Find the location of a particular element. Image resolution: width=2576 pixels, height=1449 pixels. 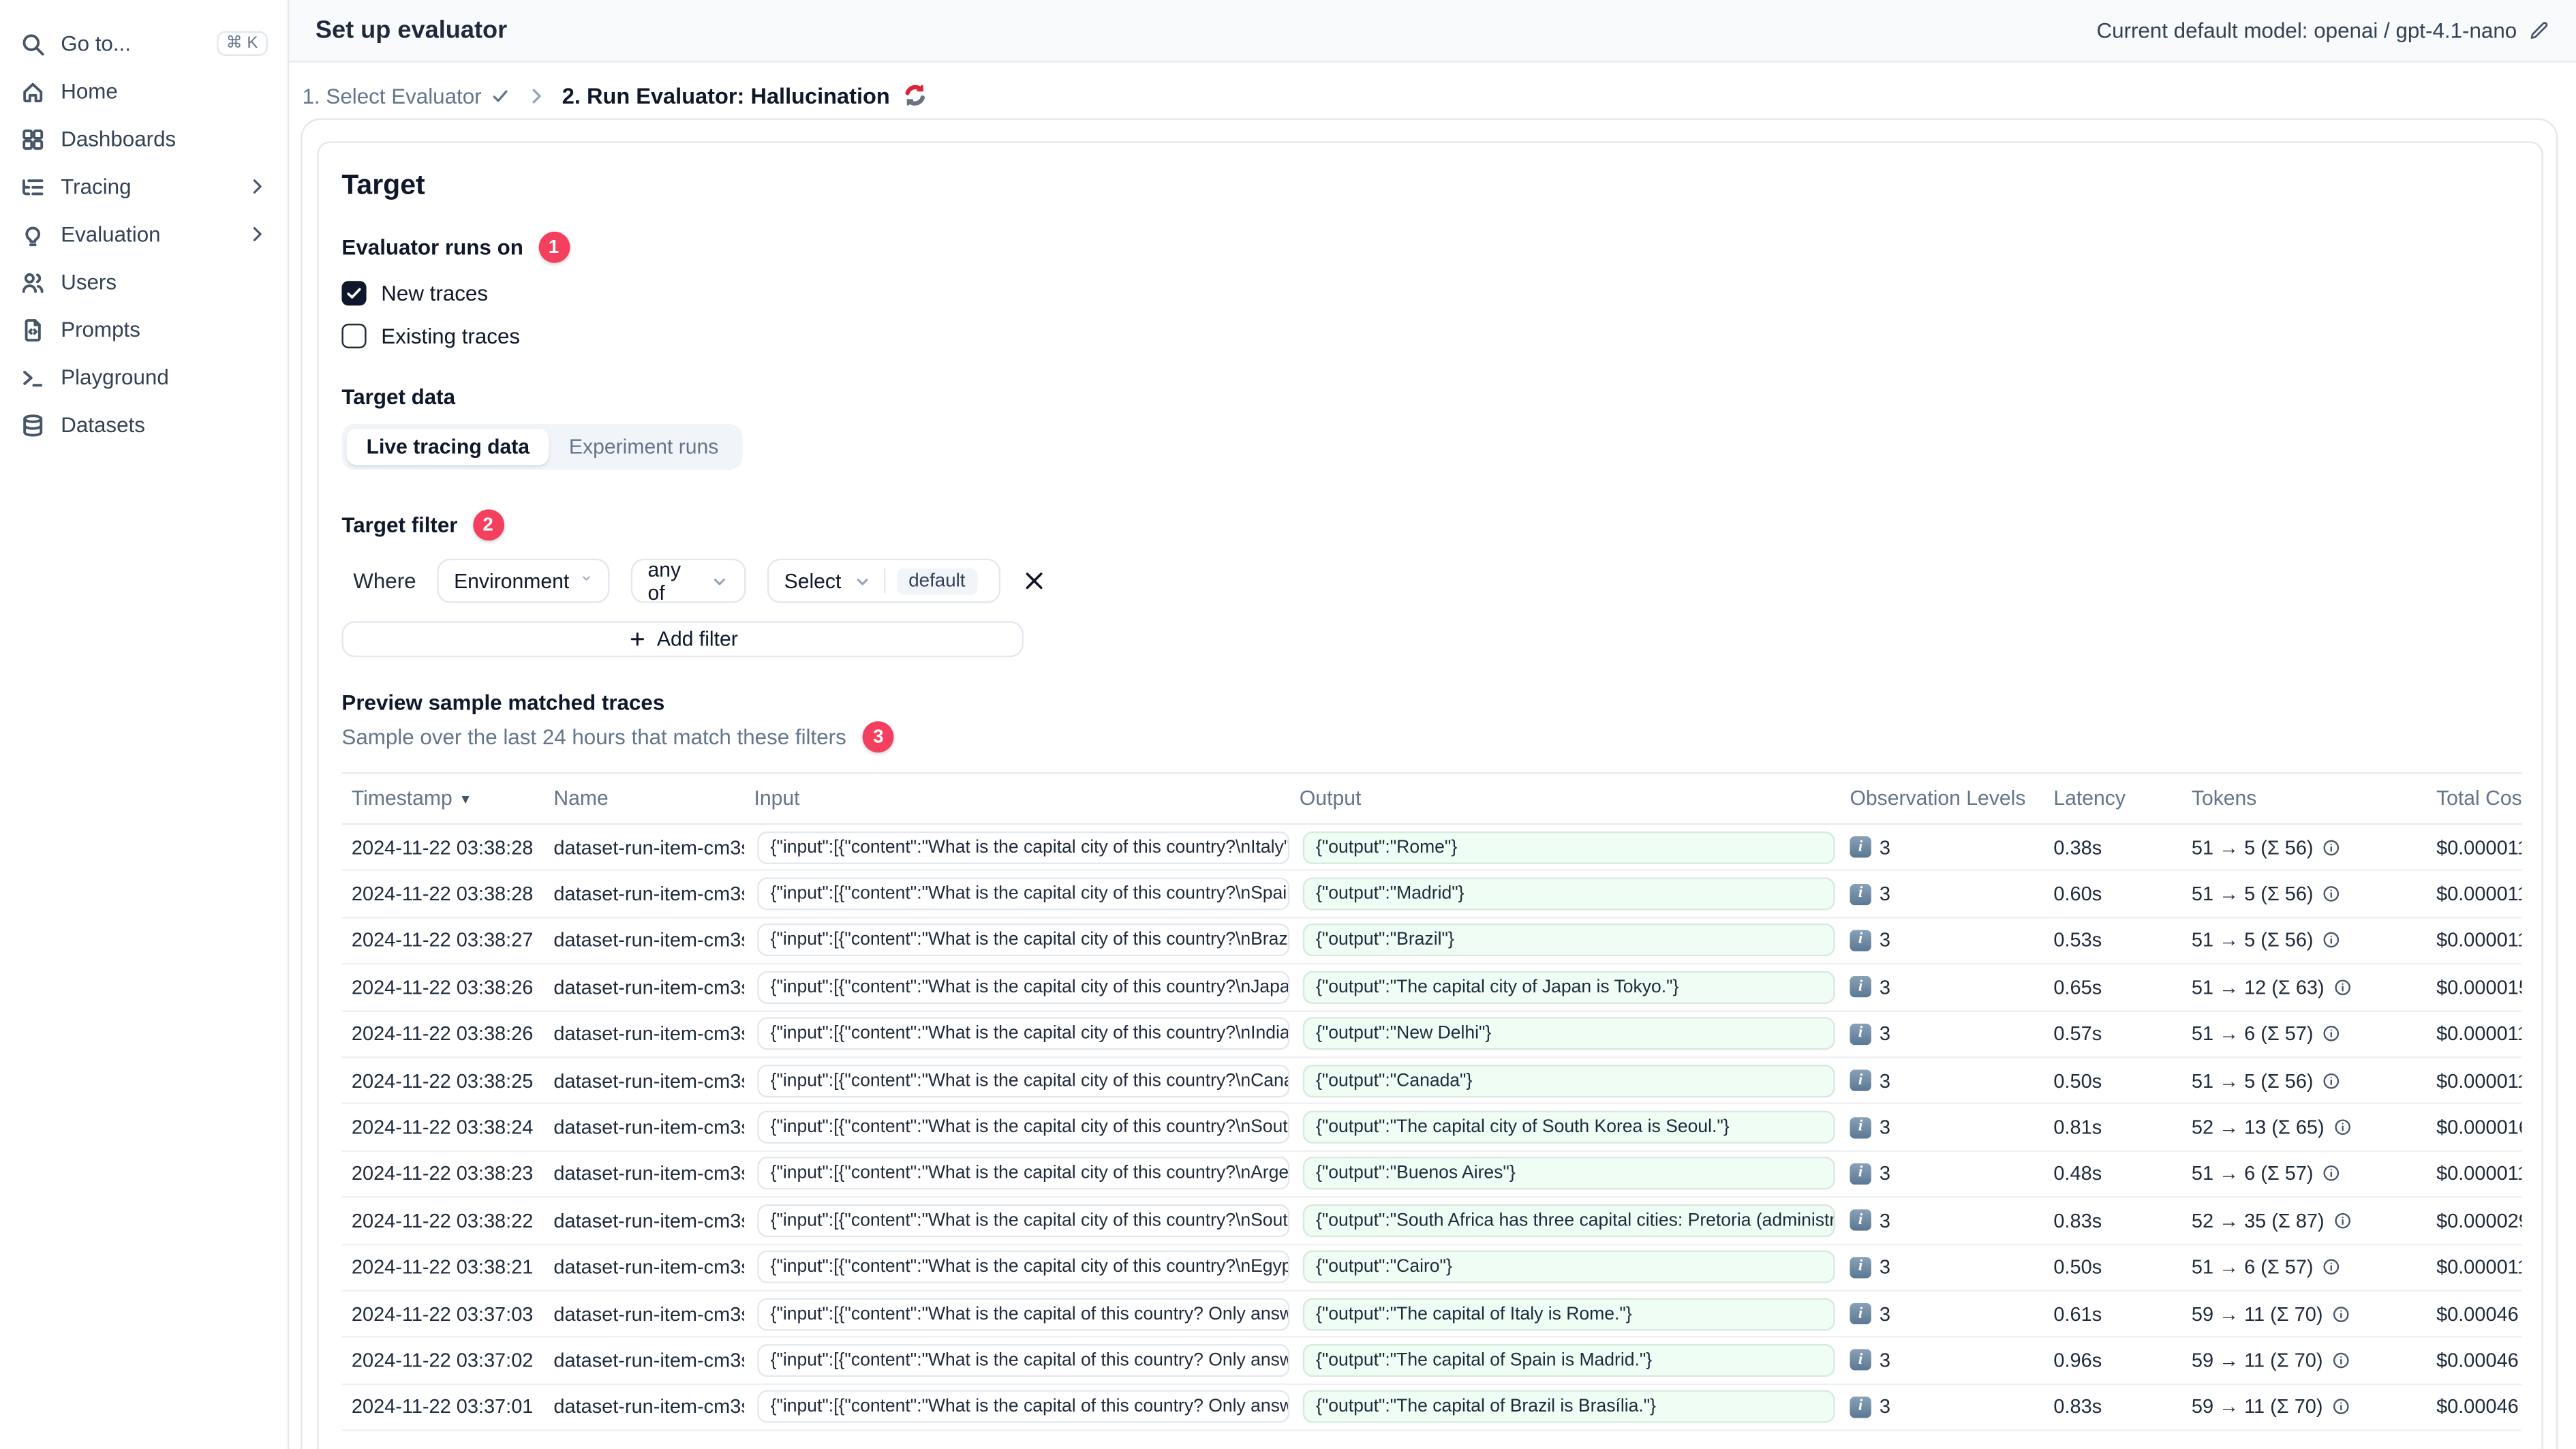

sidebar-item-playground: Playground is located at coordinates (144, 377).